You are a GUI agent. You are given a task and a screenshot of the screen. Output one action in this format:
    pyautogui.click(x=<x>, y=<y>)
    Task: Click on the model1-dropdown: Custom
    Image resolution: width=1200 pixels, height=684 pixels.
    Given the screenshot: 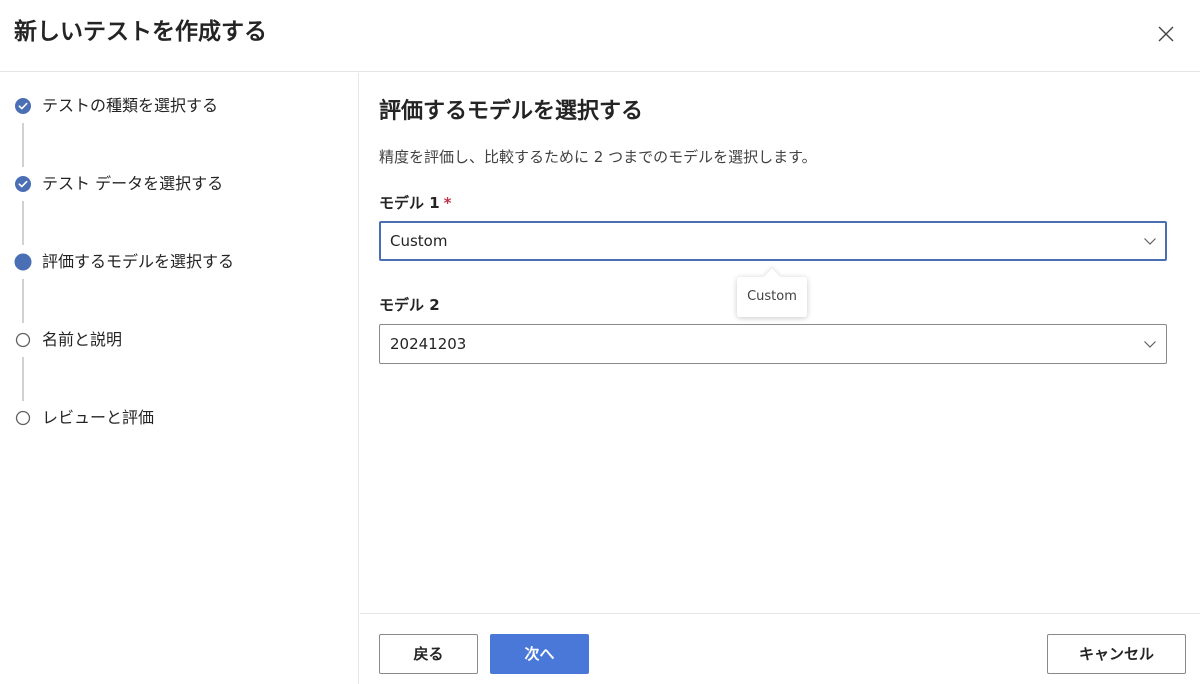 What is the action you would take?
    pyautogui.click(x=773, y=241)
    